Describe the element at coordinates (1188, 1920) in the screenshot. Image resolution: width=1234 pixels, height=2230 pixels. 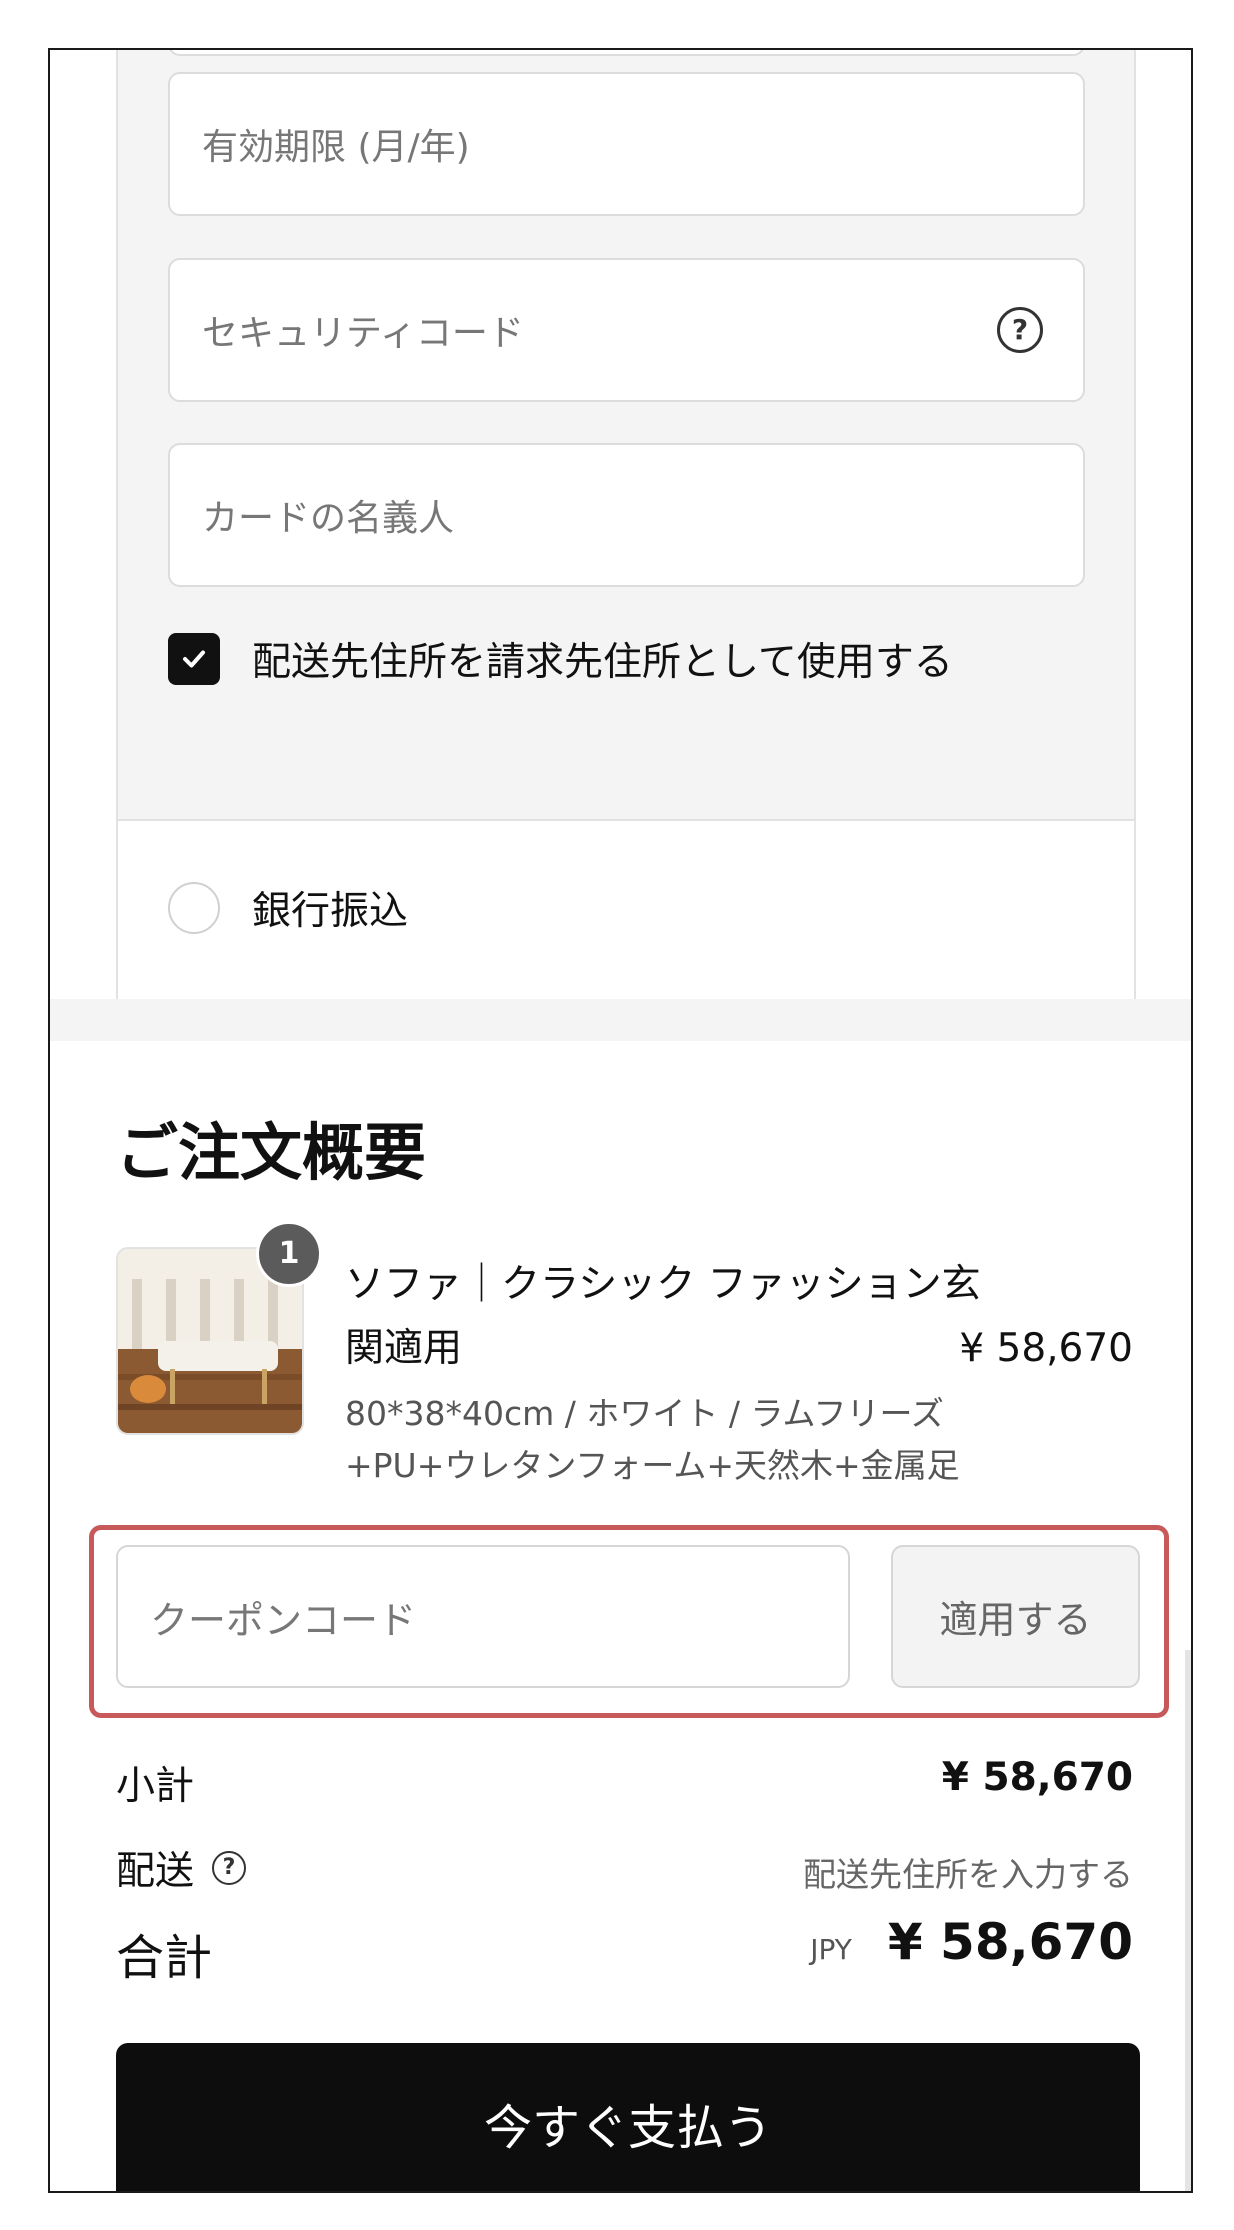
I see `scrollbar` at that location.